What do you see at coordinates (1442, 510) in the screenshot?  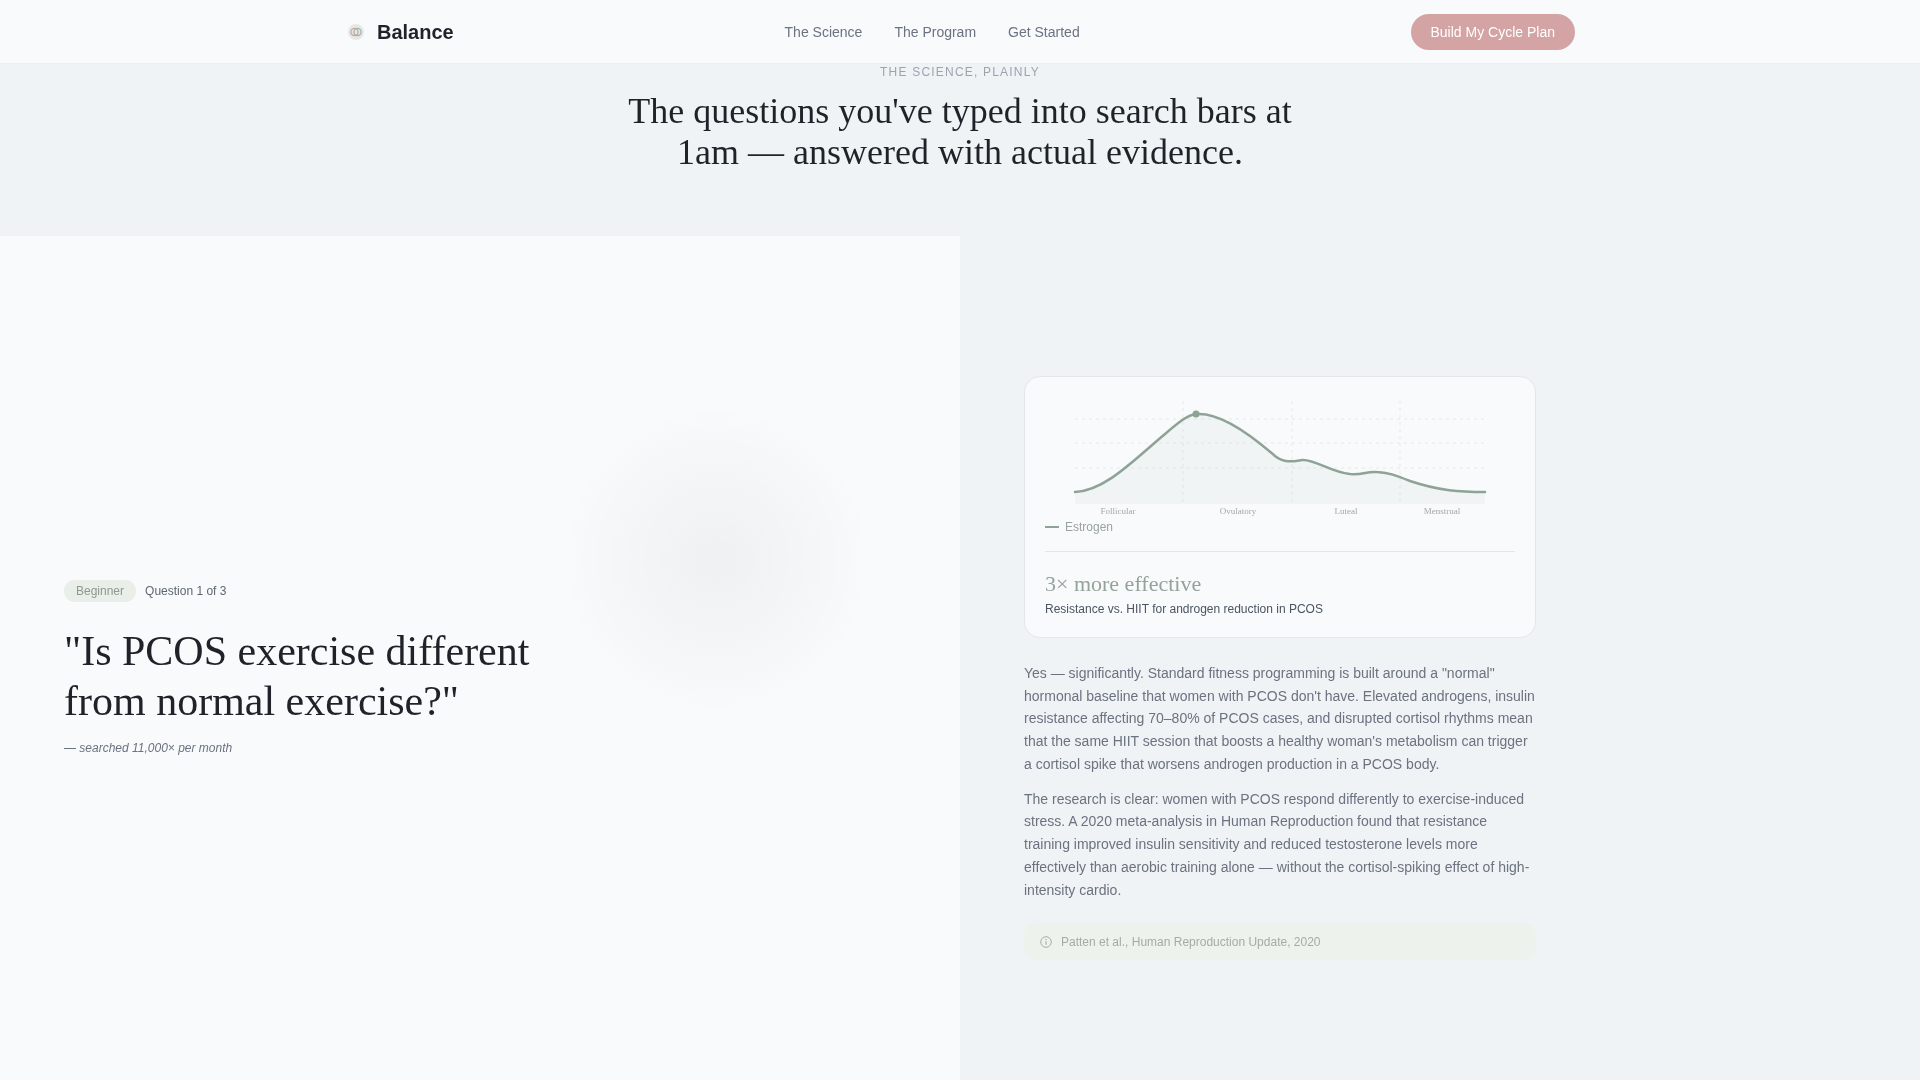 I see `phase-label: Menstrual` at bounding box center [1442, 510].